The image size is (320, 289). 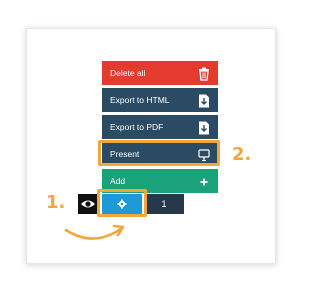 I want to click on present-highlight-frame, so click(x=159, y=153).